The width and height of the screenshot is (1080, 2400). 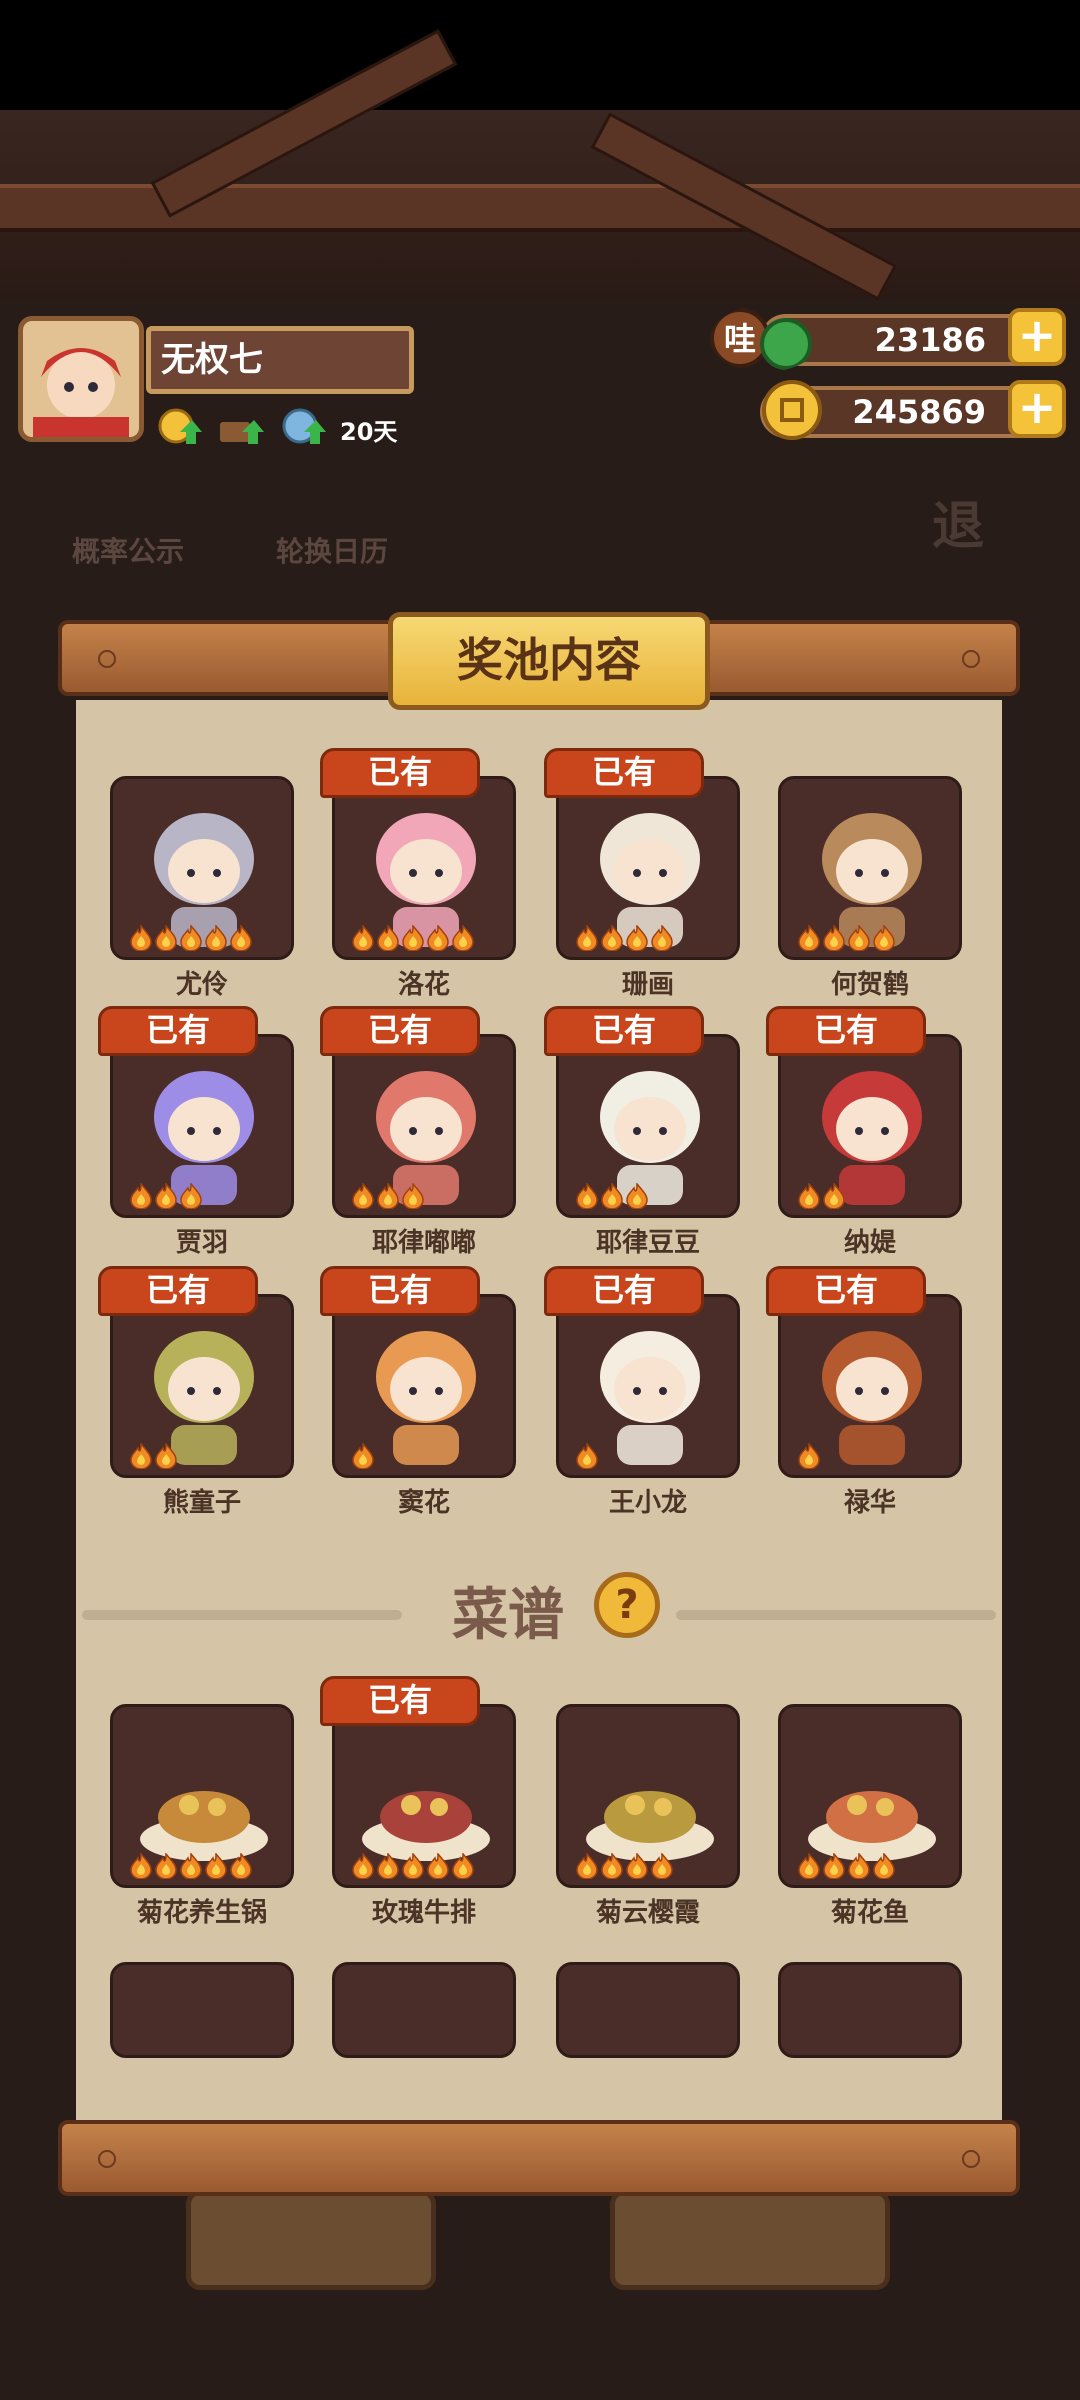 What do you see at coordinates (761, 339) in the screenshot?
I see `jade-icon: 哇` at bounding box center [761, 339].